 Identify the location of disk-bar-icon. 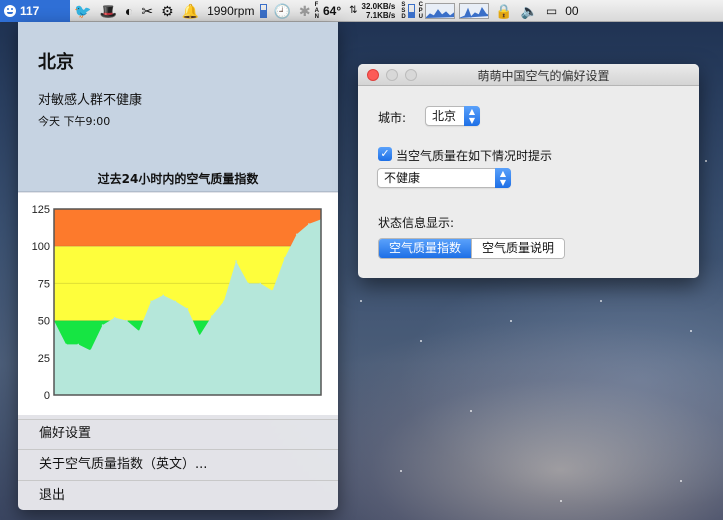
(411, 10).